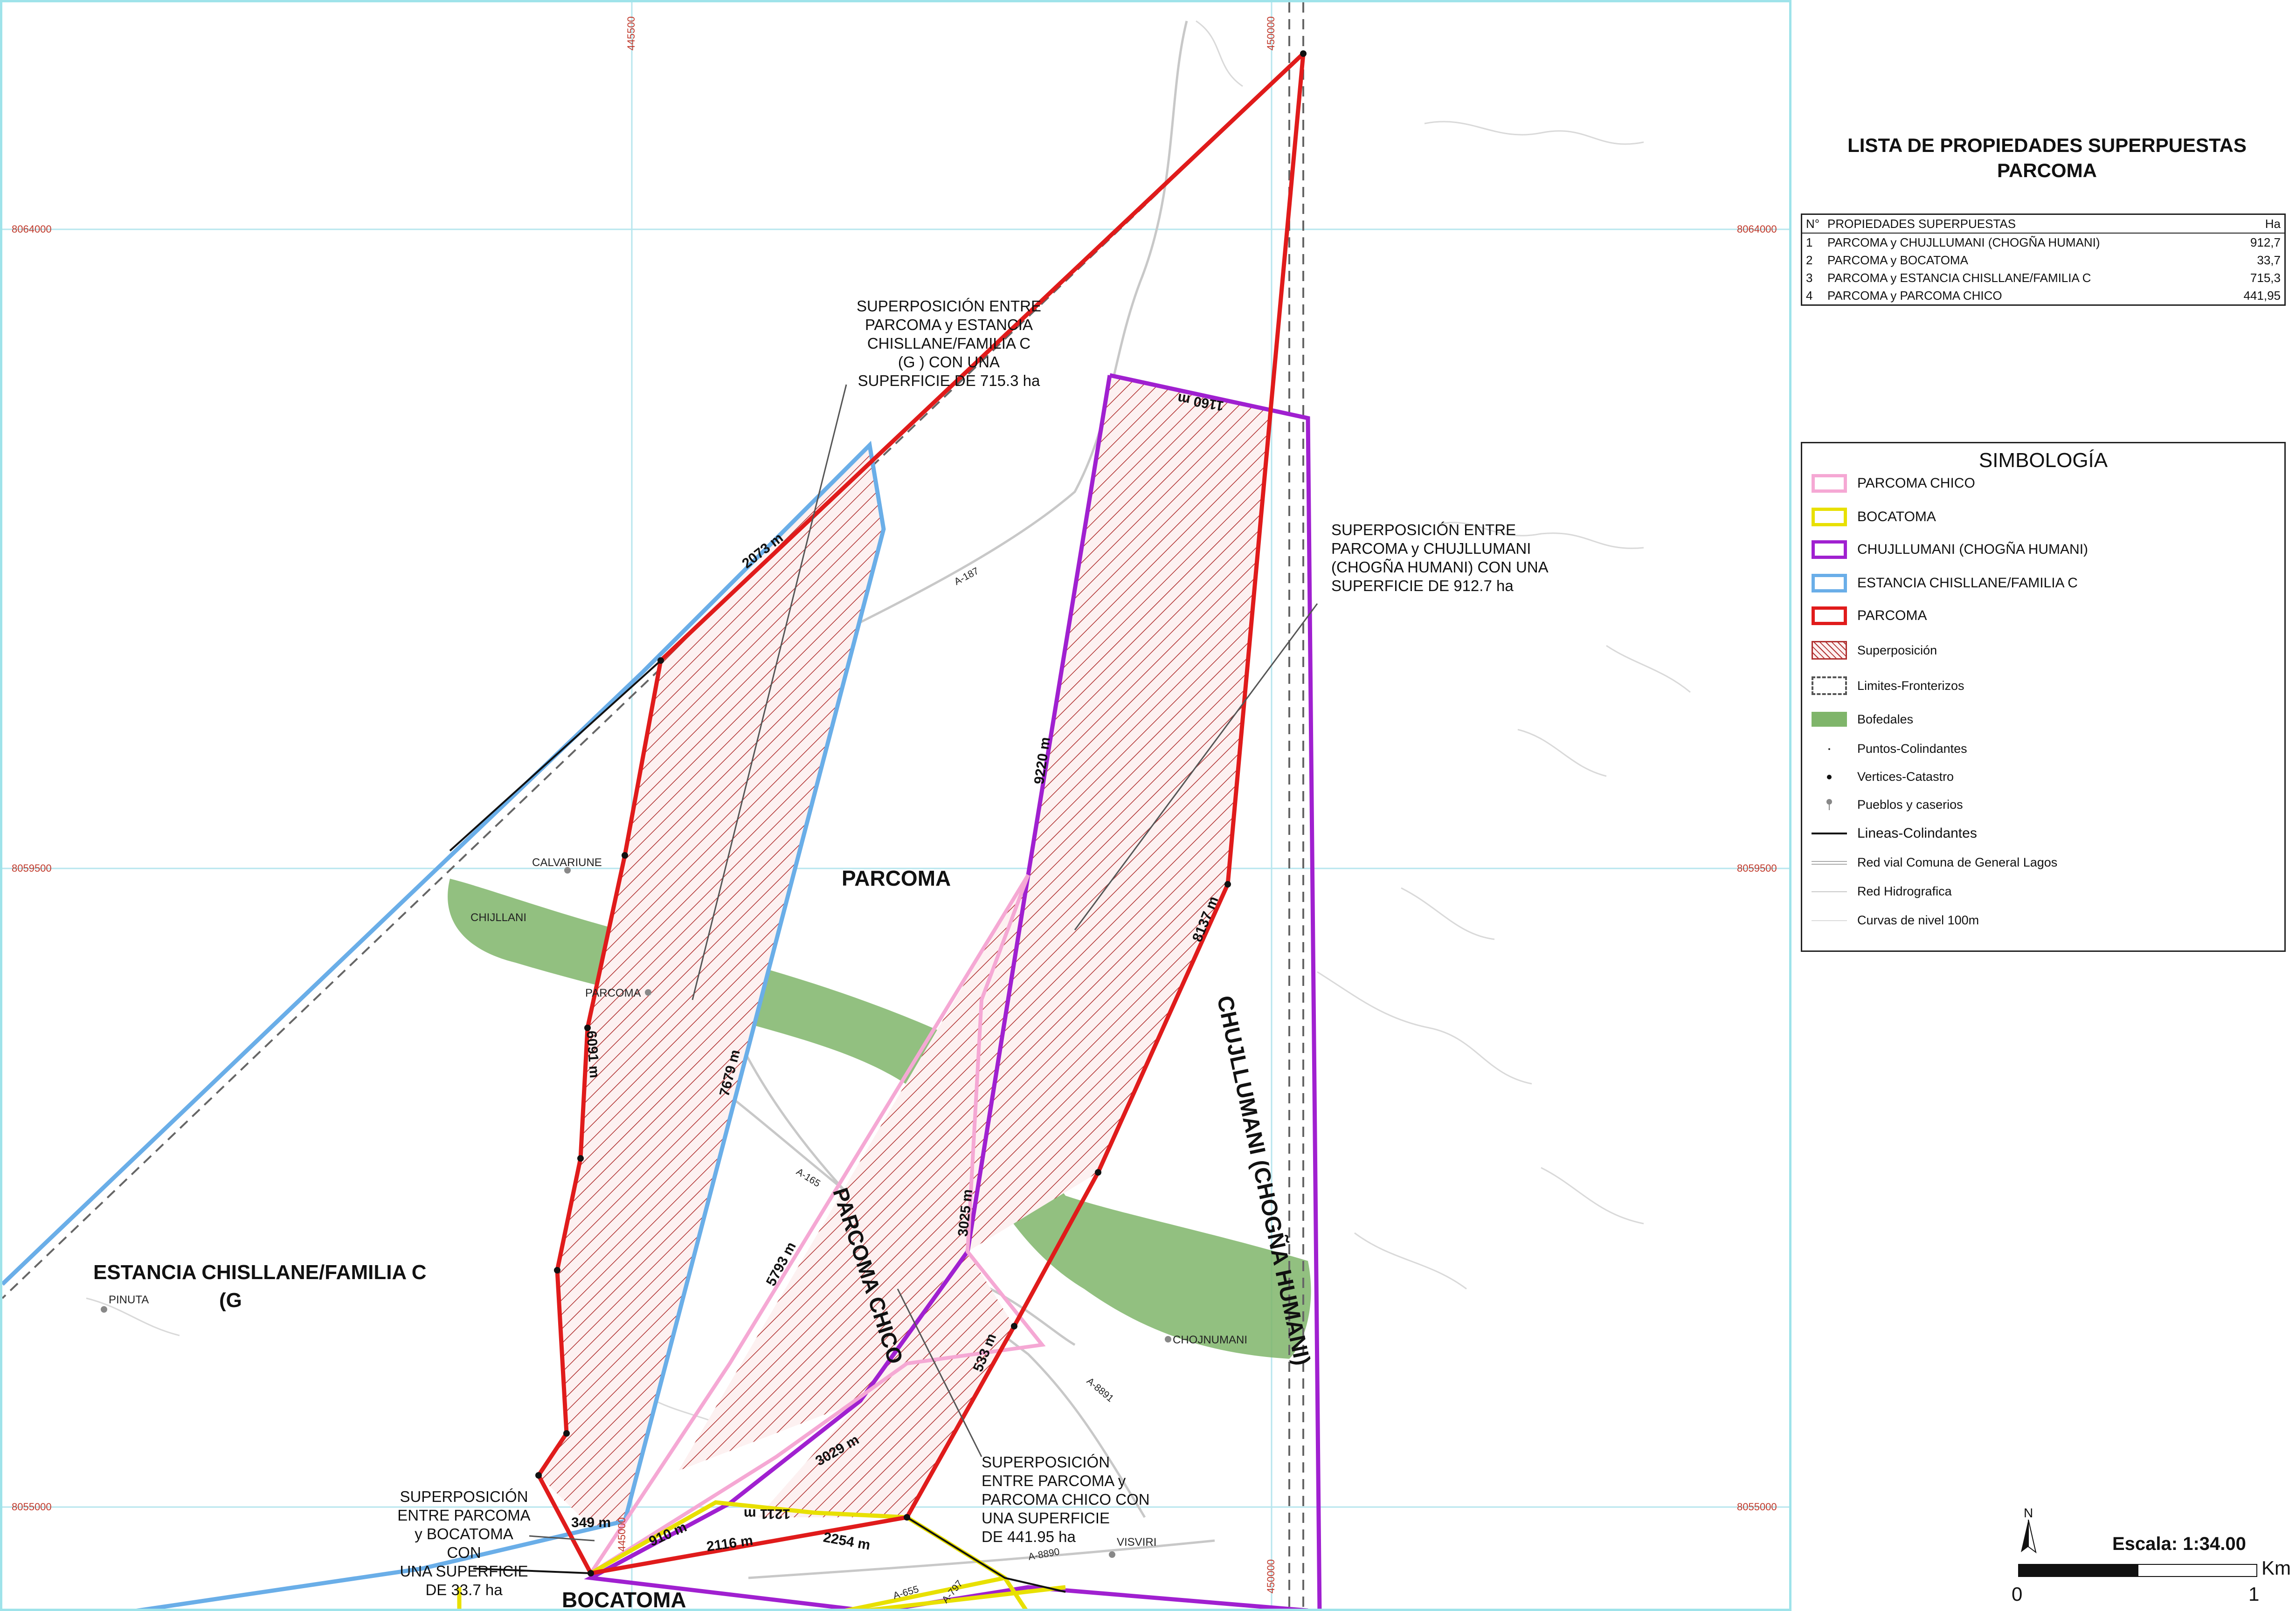 The height and width of the screenshot is (1611, 2296). Describe the element at coordinates (1905, 777) in the screenshot. I see `legend-label: Vertices-Catastro` at that location.